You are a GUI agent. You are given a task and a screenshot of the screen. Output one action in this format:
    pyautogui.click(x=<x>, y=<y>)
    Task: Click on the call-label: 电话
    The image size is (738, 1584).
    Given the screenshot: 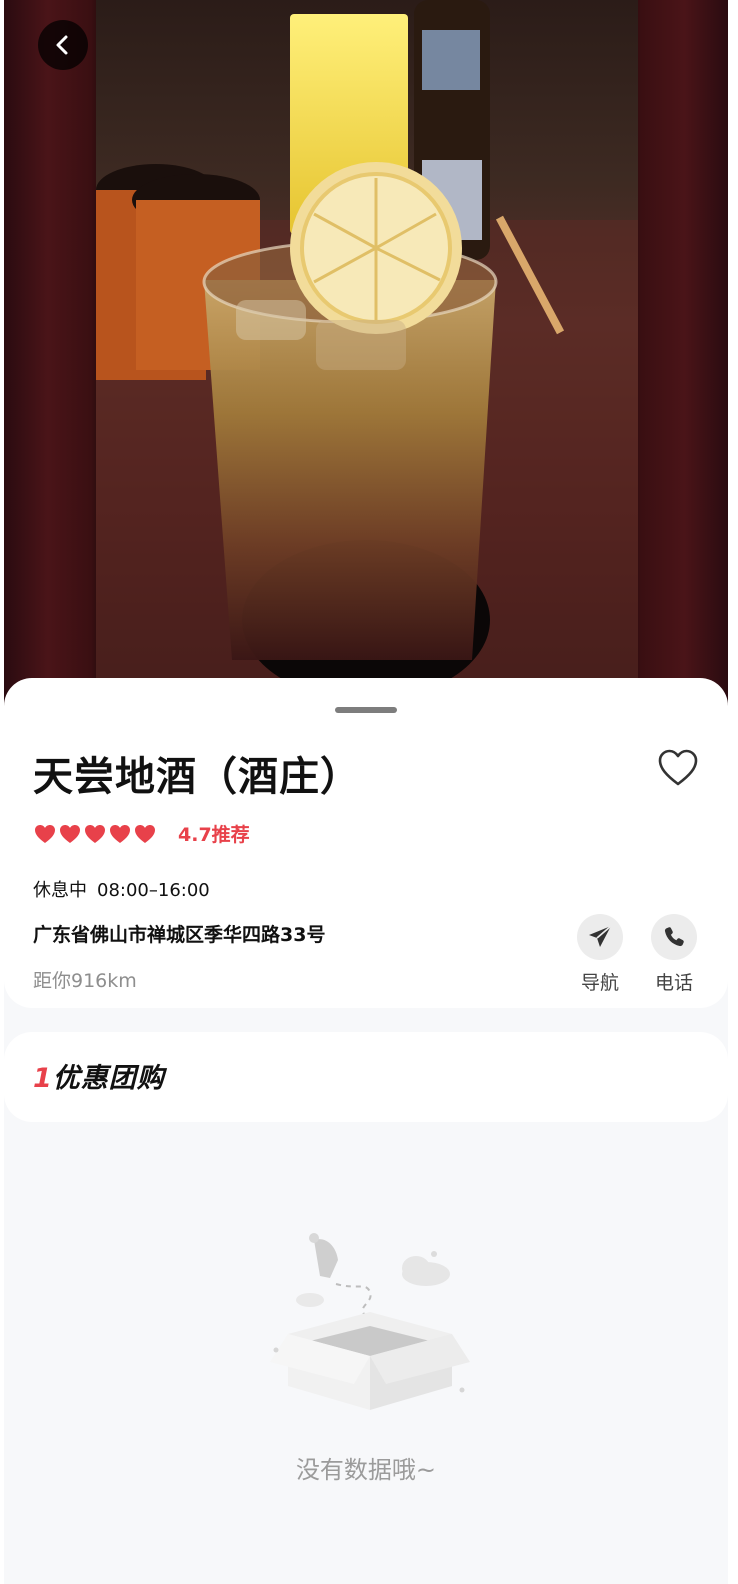 What is the action you would take?
    pyautogui.click(x=673, y=983)
    